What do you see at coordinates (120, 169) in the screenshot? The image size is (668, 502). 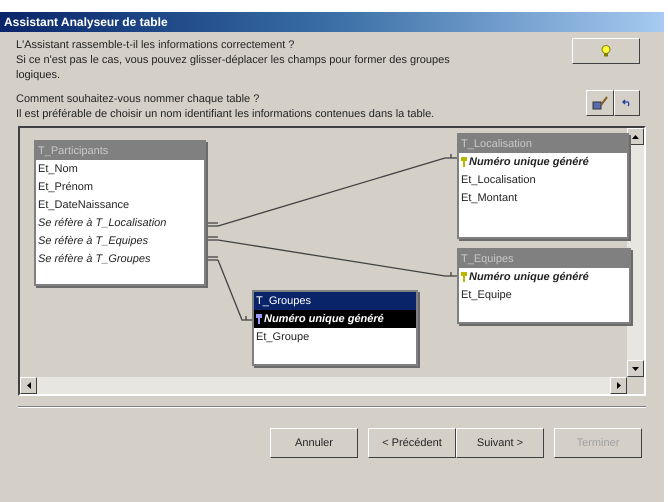 I see `field-row: Et_Nom` at bounding box center [120, 169].